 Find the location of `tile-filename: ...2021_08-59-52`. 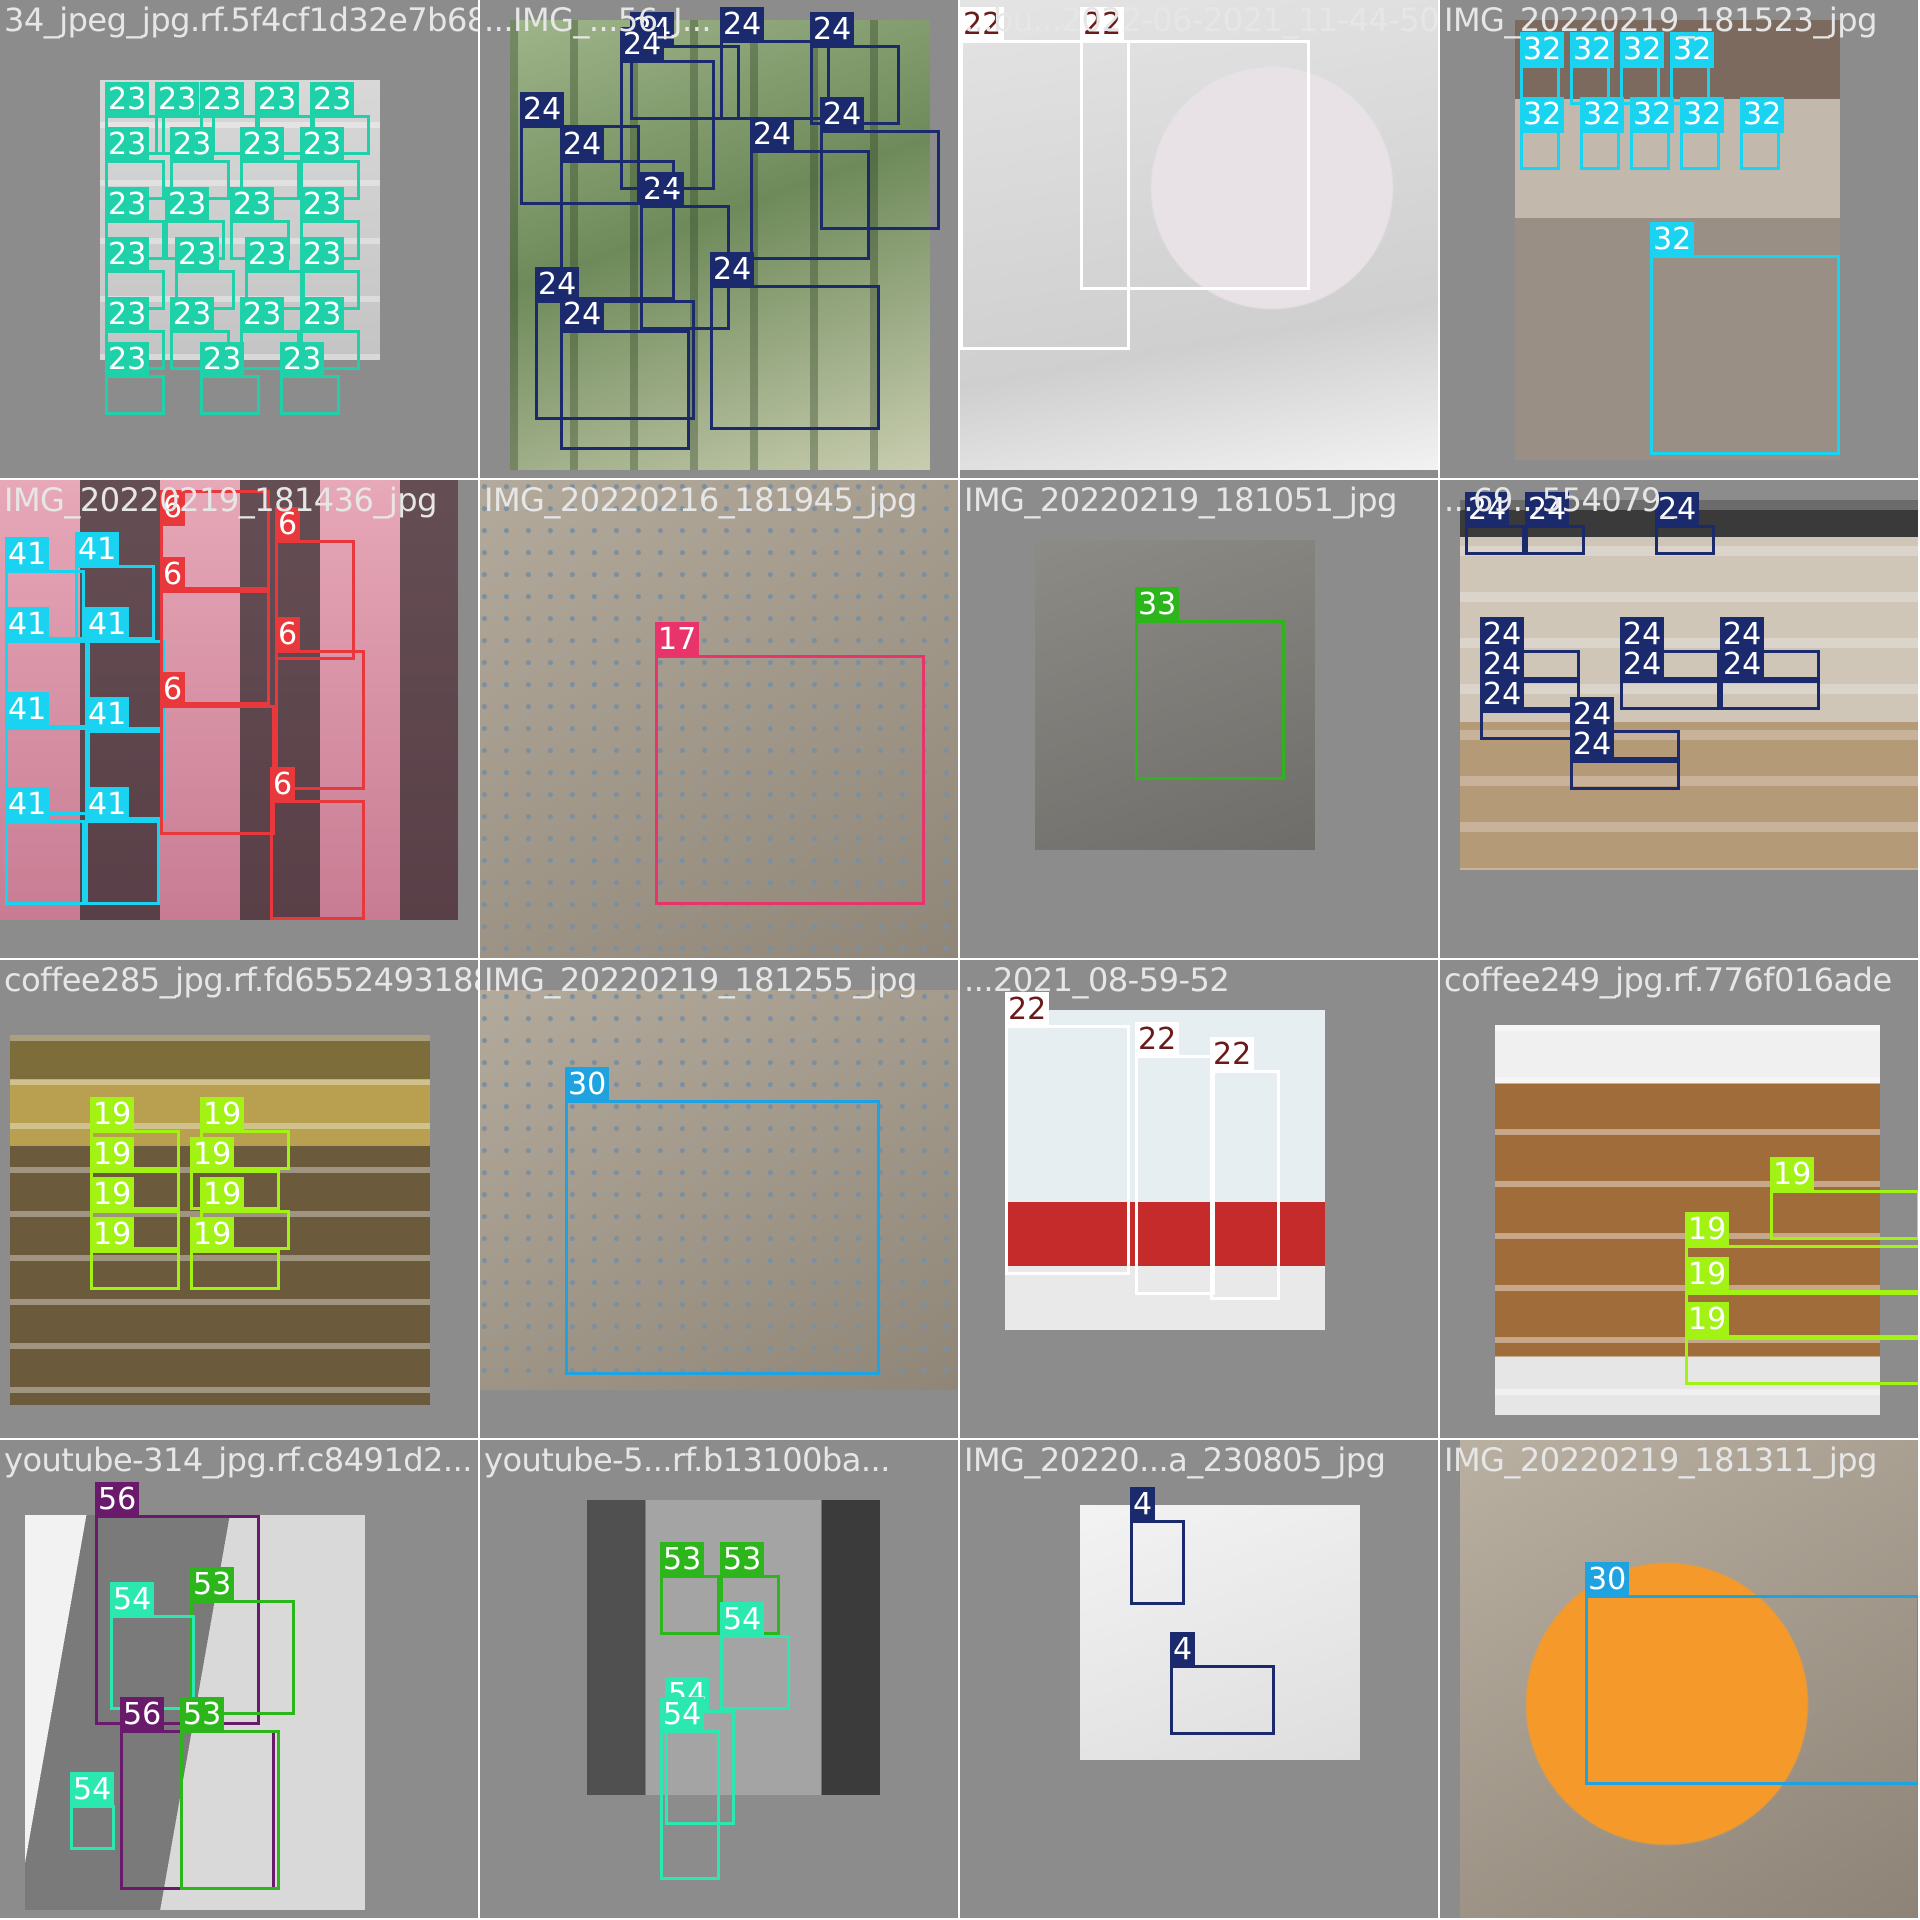

tile-filename: ...2021_08-59-52 is located at coordinates (1097, 980).